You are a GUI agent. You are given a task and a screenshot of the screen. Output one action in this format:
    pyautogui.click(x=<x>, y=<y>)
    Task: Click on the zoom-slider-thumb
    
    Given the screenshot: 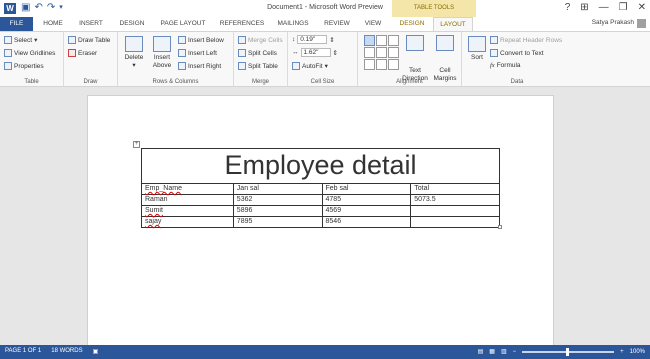 What is the action you would take?
    pyautogui.click(x=568, y=351)
    